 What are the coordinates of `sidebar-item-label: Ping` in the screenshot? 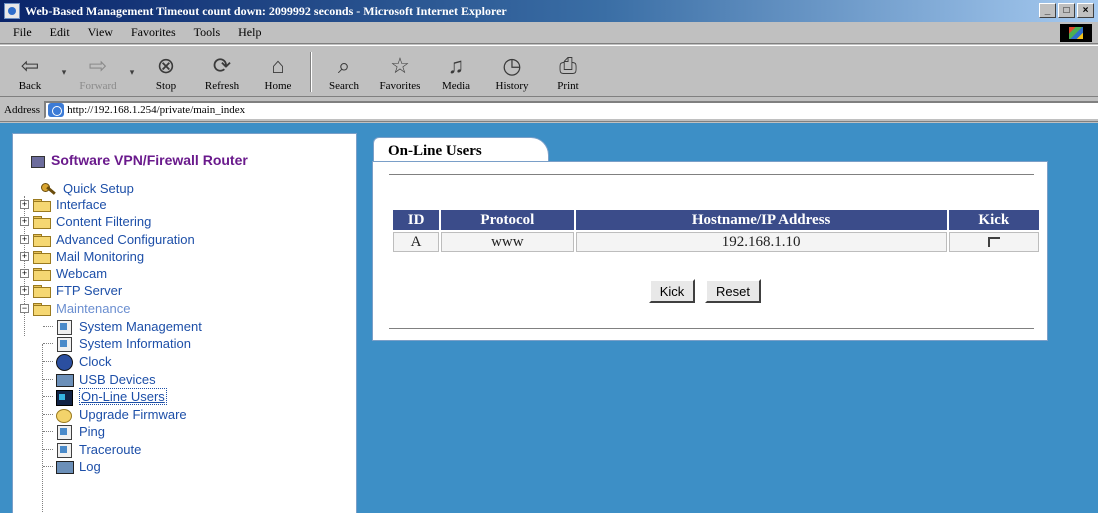 It's located at (92, 431).